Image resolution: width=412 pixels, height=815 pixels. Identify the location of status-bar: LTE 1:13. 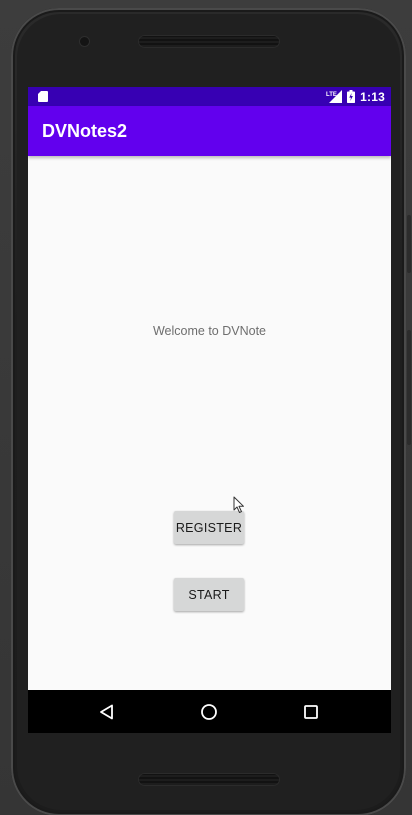
(209, 96).